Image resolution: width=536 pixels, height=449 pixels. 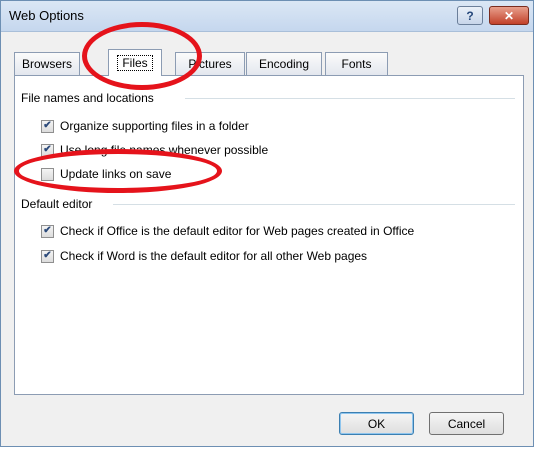 I want to click on cancel-button: Cancel, so click(x=466, y=423).